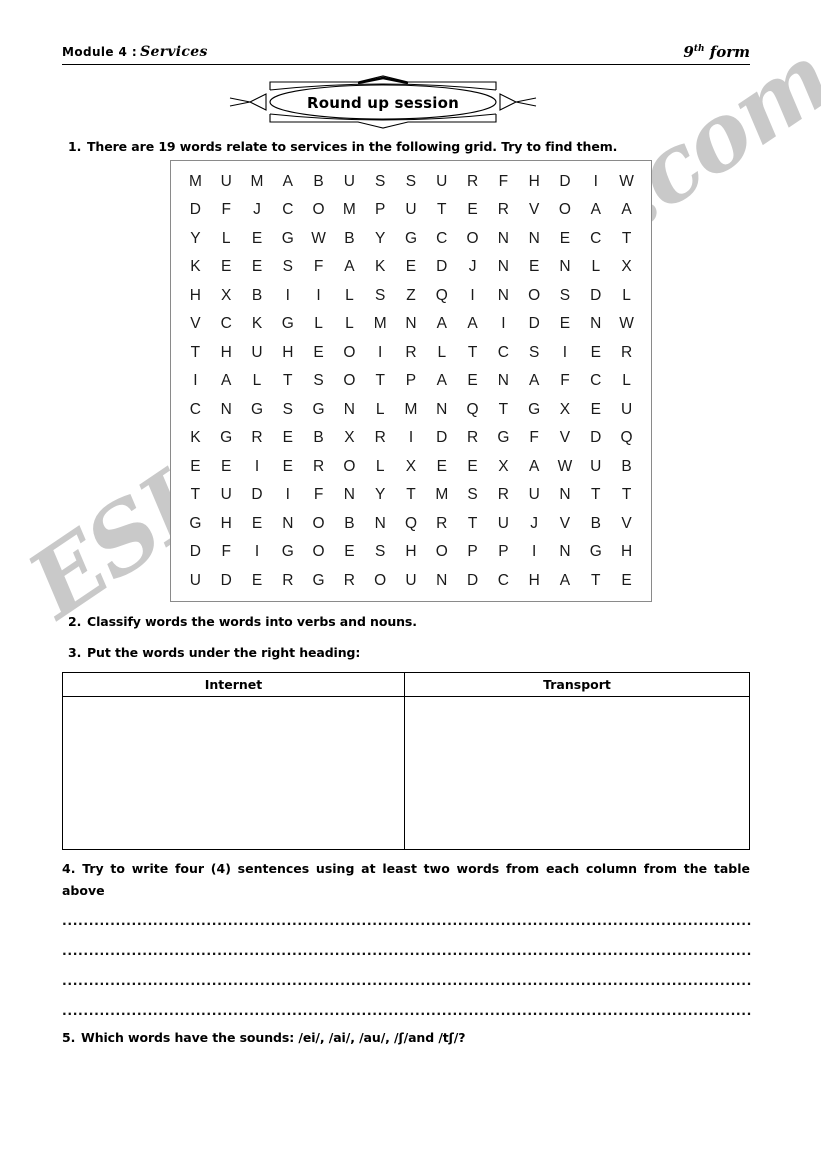 Image resolution: width=821 pixels, height=1169 pixels. I want to click on wordsearch-cell: Y, so click(380, 495).